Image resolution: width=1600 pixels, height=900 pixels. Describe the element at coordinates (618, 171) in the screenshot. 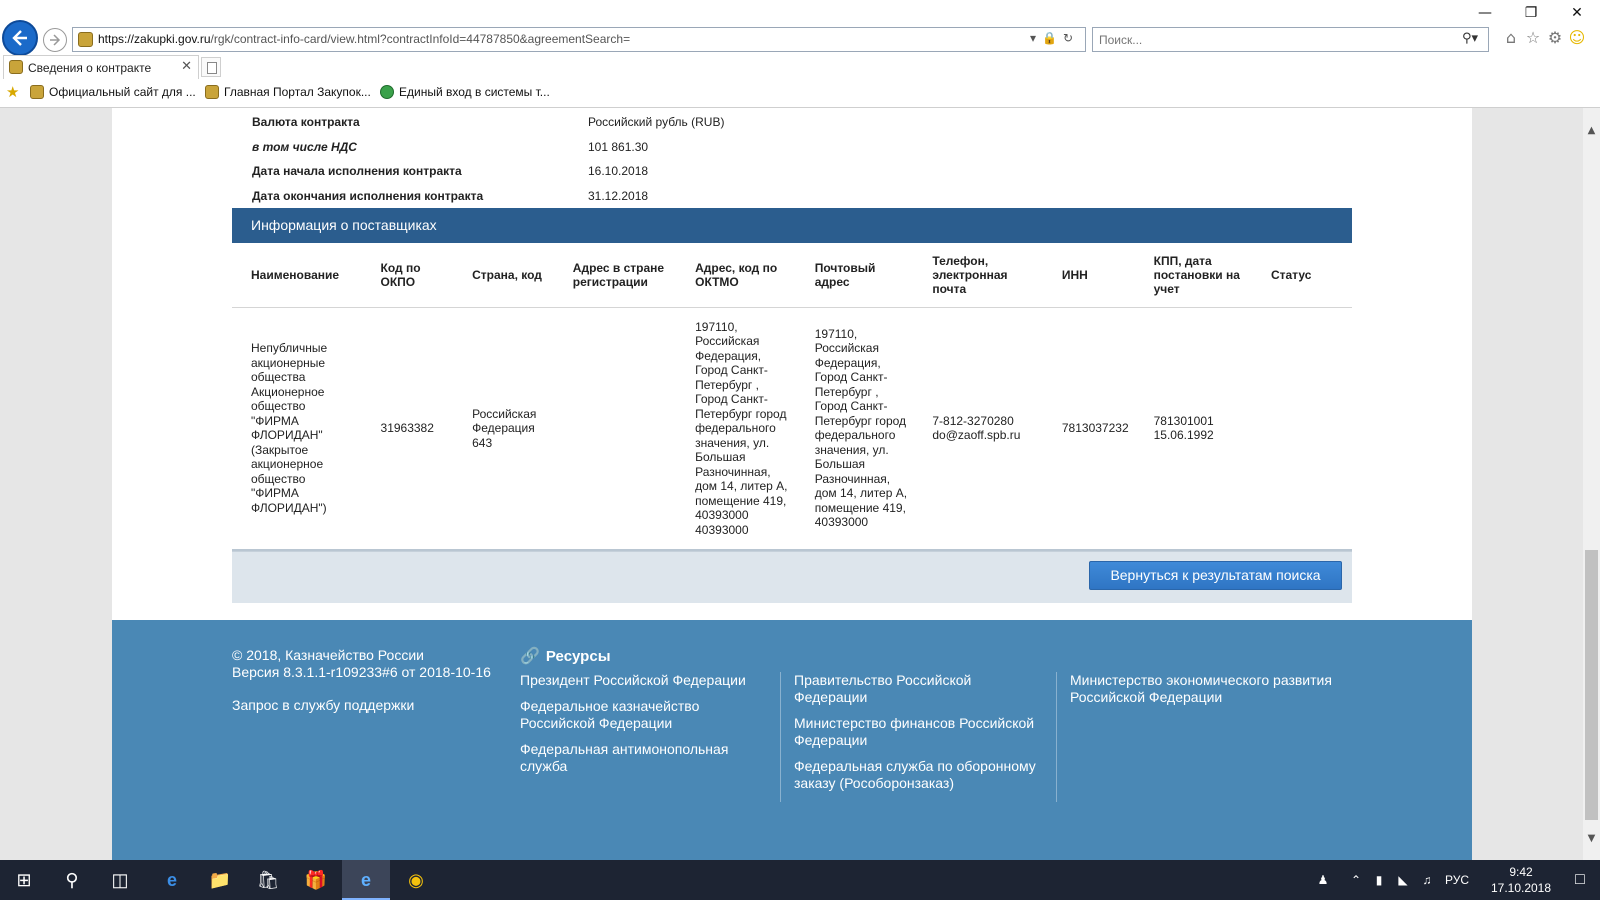

I see `field-value: 16.10.2018` at that location.